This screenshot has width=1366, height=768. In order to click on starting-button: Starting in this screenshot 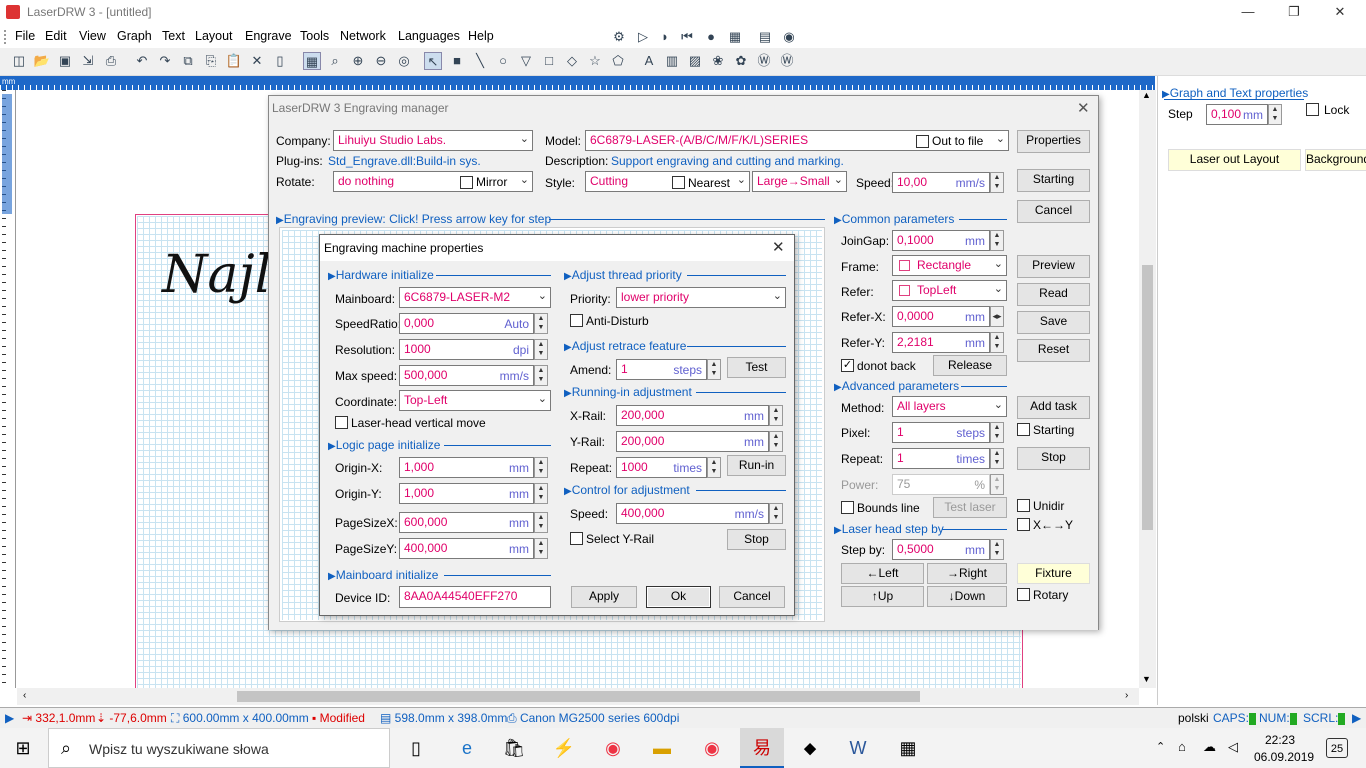, I will do `click(1053, 180)`.